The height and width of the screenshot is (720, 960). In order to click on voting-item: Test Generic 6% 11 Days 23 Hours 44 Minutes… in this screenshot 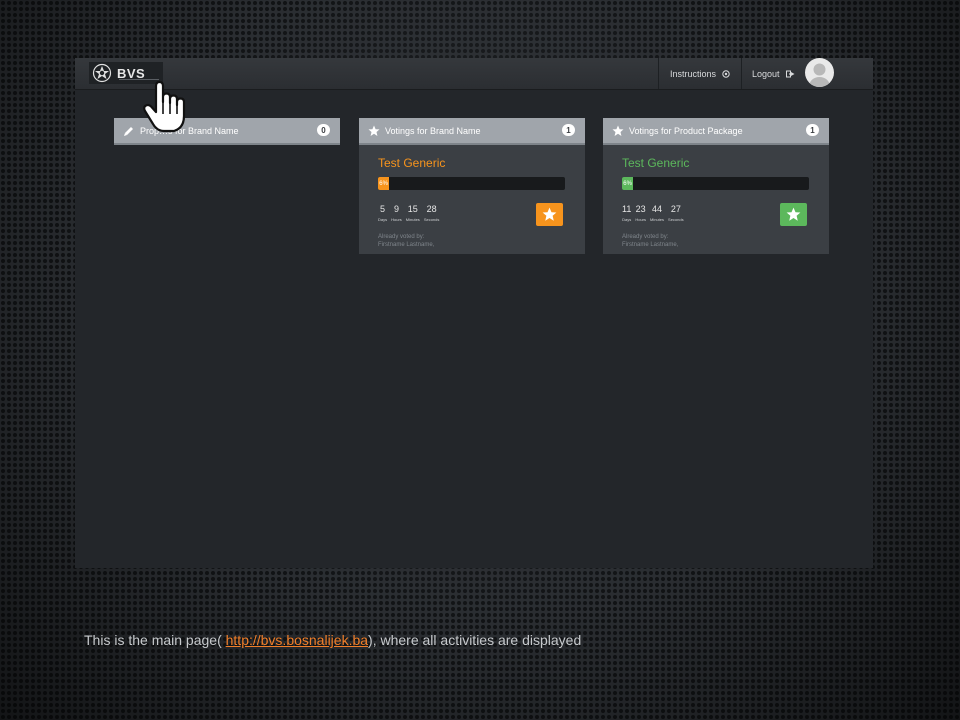, I will do `click(716, 199)`.